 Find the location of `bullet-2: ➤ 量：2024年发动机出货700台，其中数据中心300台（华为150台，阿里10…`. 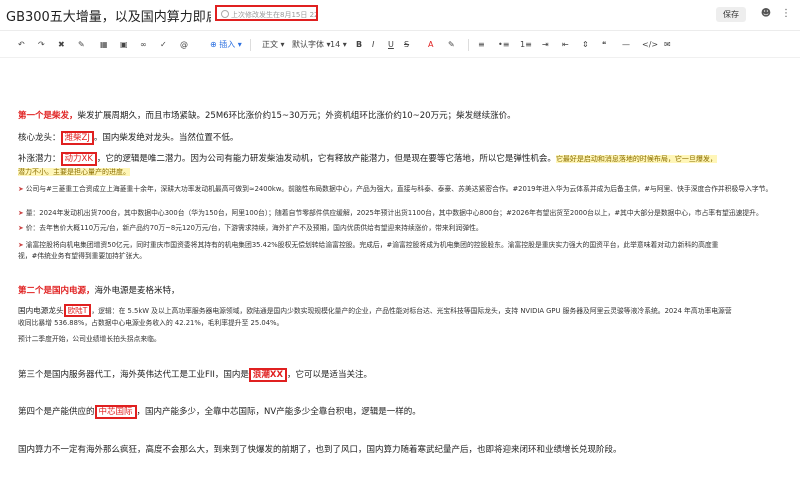

bullet-2: ➤ 量：2024年发动机出货700台，其中数据中心300台（华为150台，阿里10… is located at coordinates (390, 213).